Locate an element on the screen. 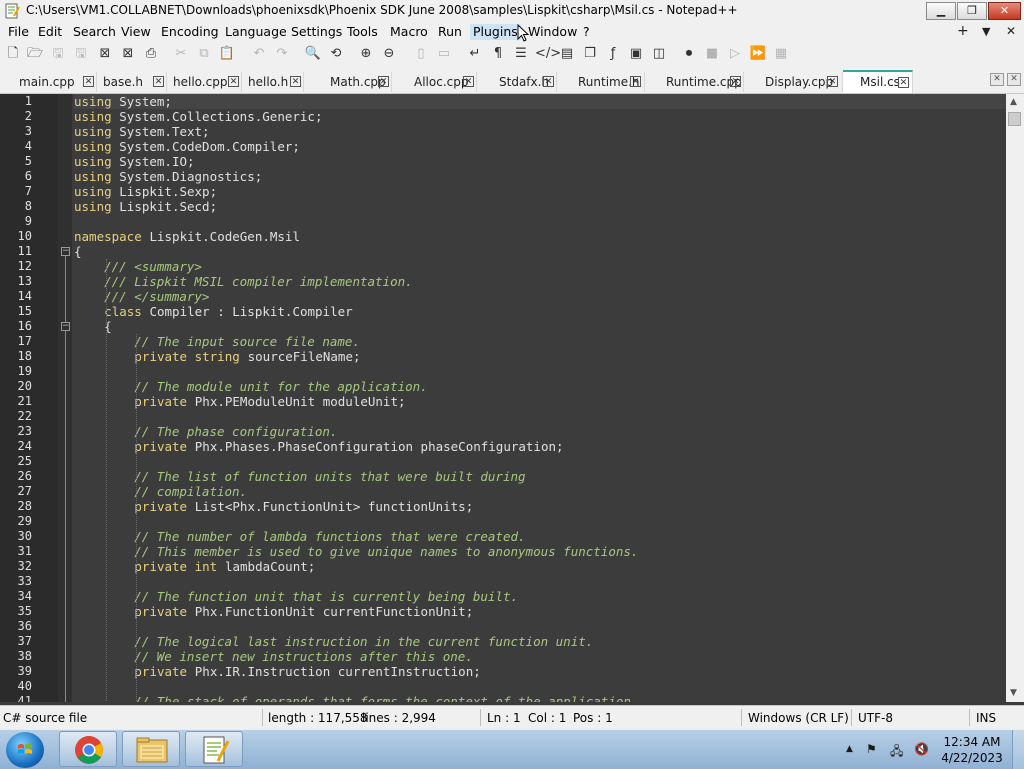  close-document-icon: ✕ is located at coordinates (1011, 31).